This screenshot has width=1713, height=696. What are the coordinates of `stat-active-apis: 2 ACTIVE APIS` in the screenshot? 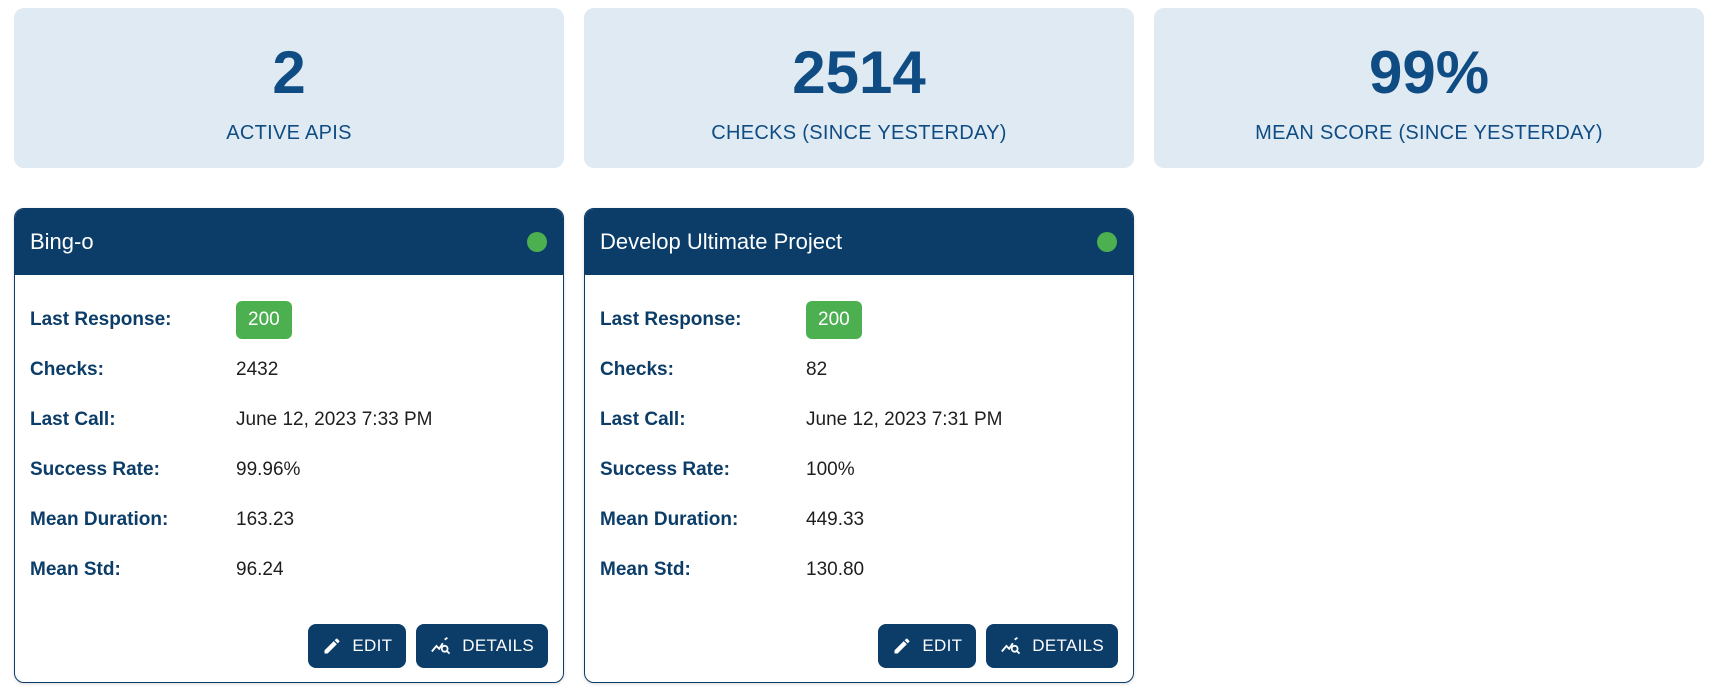 It's located at (289, 88).